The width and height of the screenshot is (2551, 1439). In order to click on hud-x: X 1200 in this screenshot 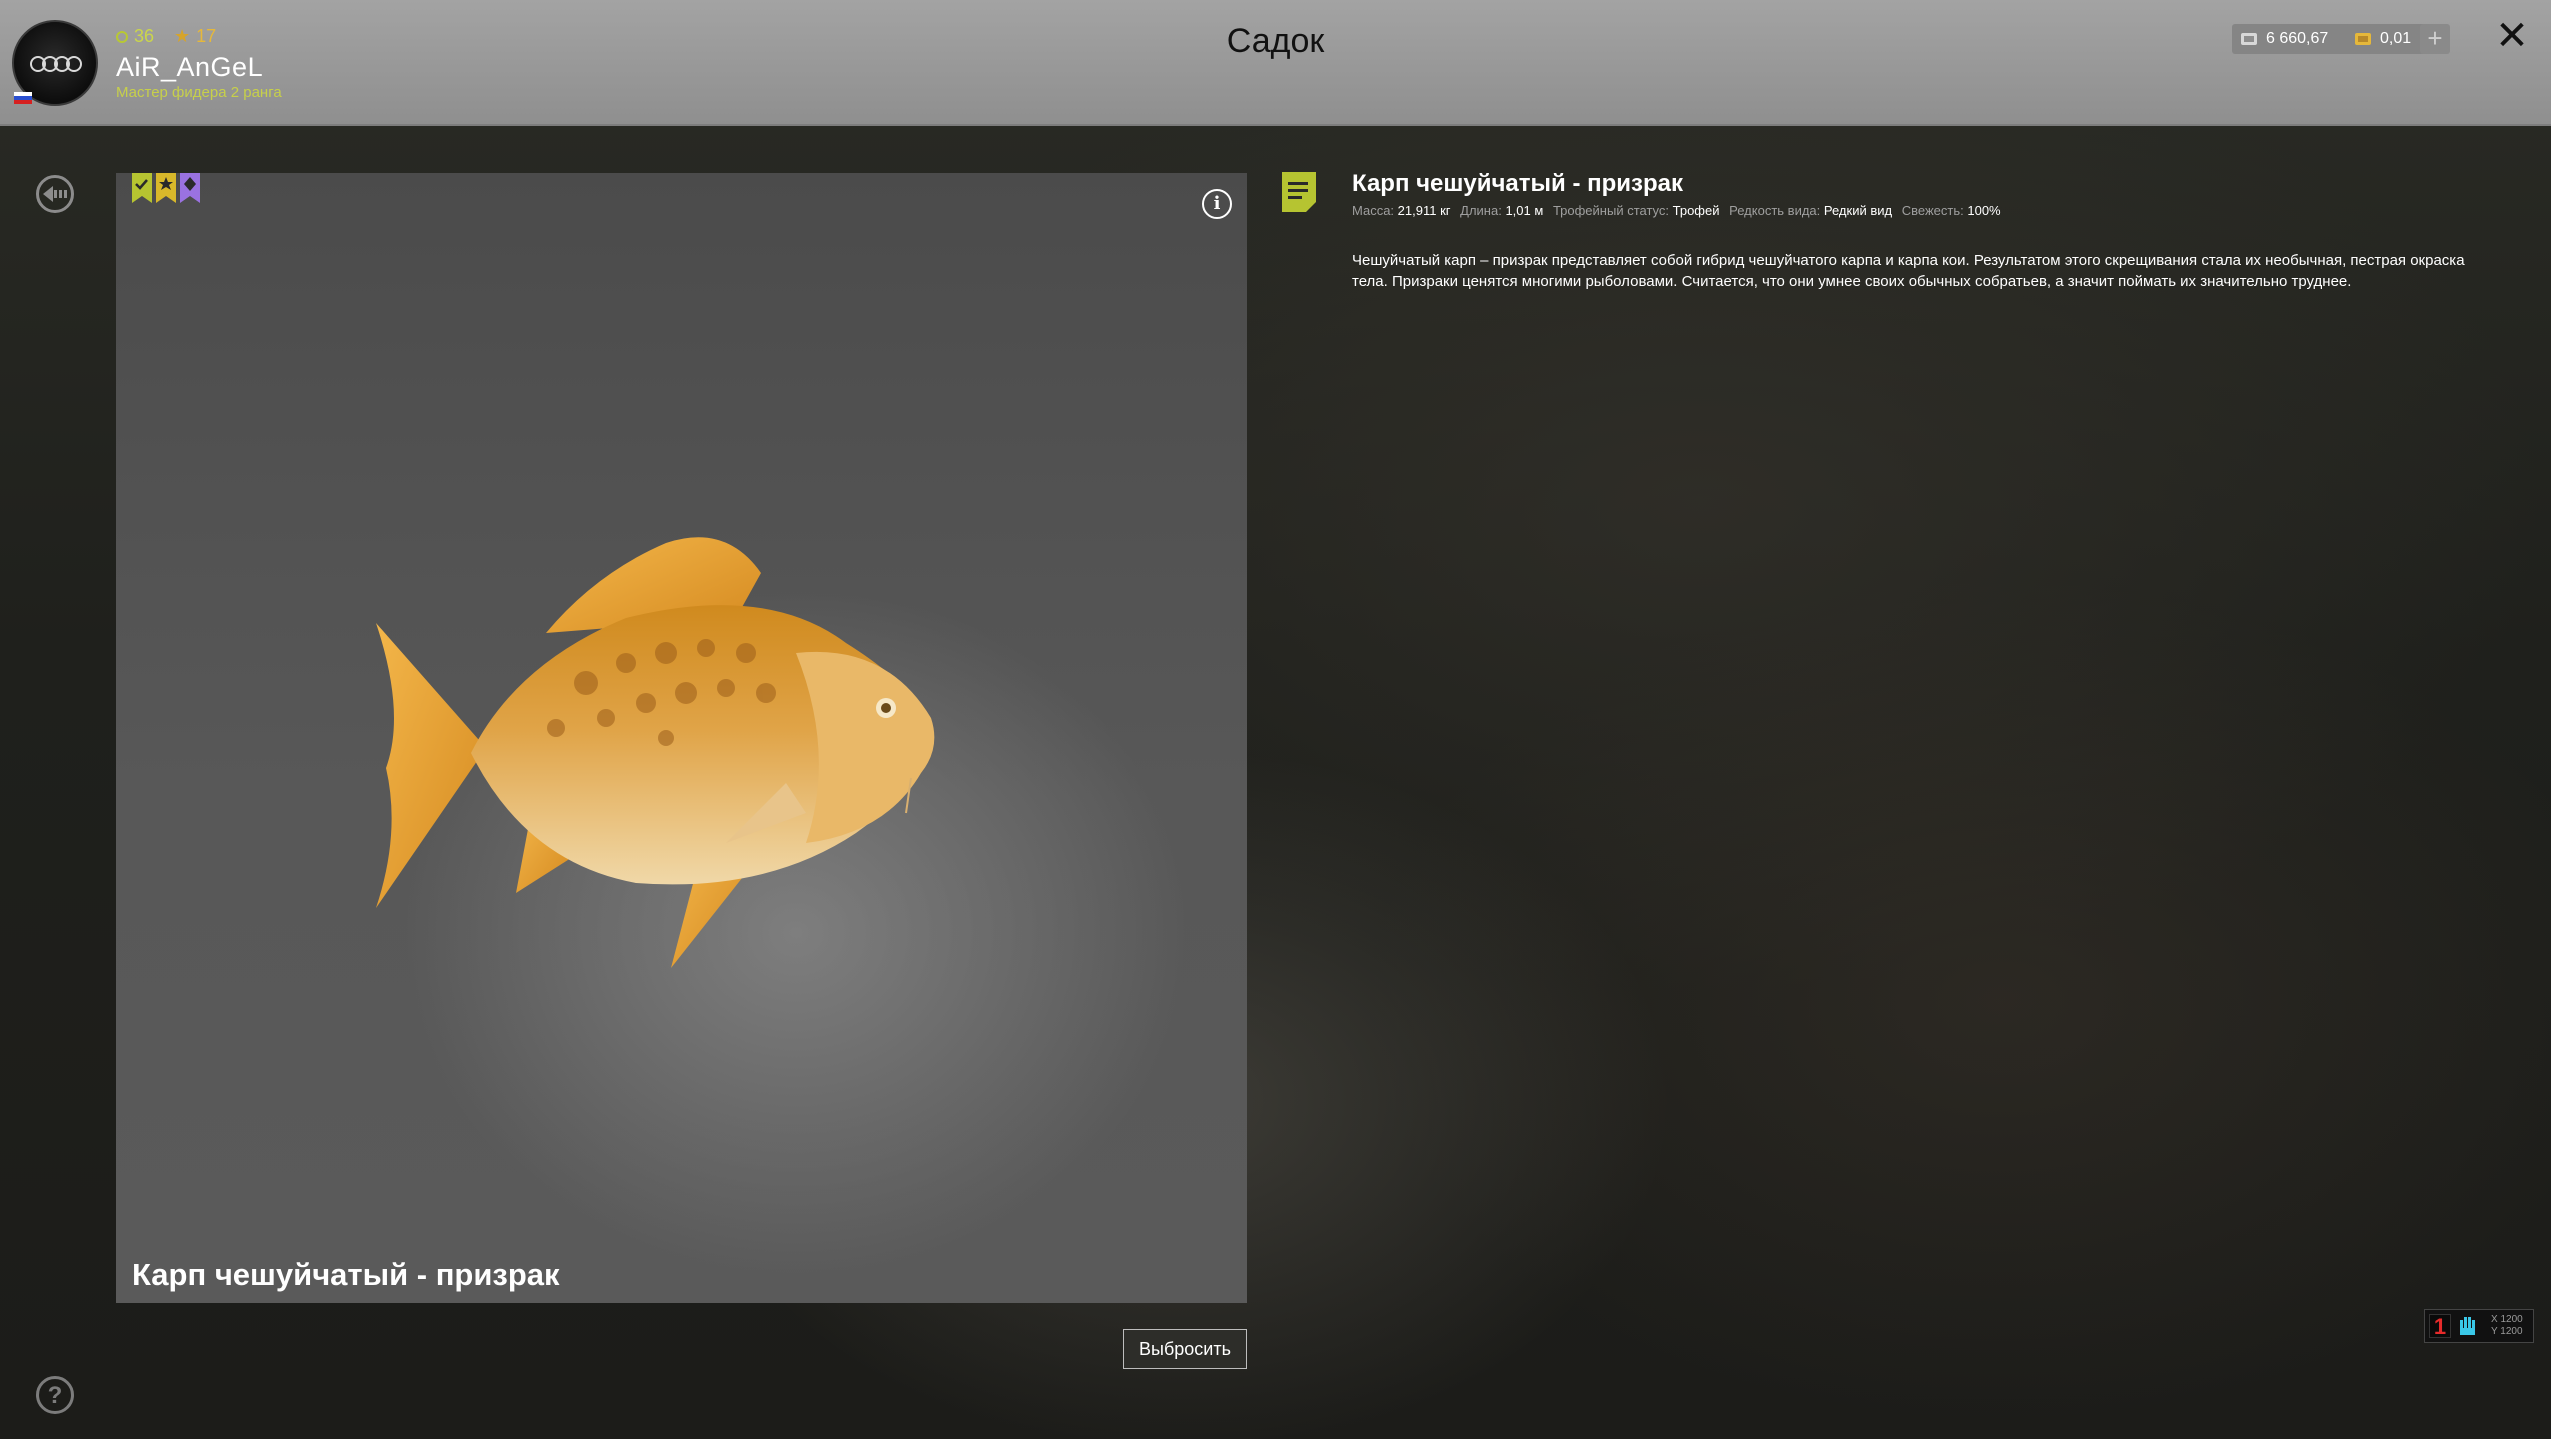, I will do `click(2507, 1319)`.